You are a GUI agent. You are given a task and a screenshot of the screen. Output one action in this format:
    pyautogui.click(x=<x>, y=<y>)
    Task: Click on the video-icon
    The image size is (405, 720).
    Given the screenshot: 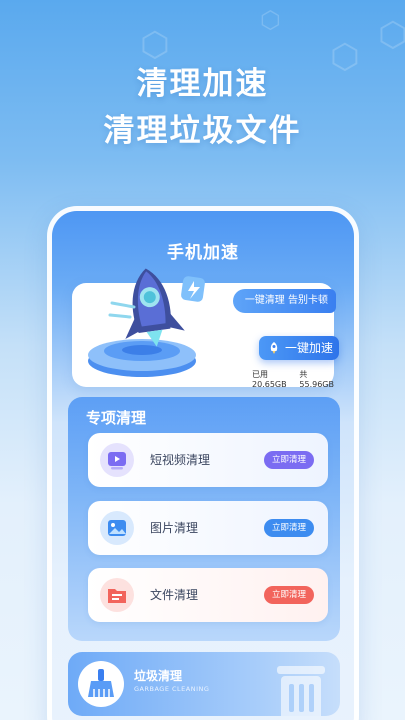 What is the action you would take?
    pyautogui.click(x=117, y=460)
    